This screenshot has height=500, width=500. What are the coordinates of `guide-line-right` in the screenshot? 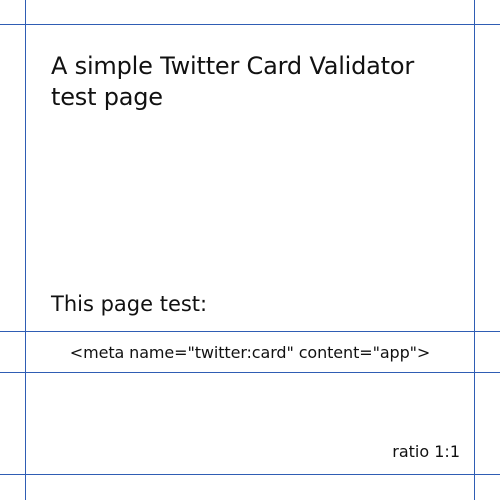 It's located at (474, 250).